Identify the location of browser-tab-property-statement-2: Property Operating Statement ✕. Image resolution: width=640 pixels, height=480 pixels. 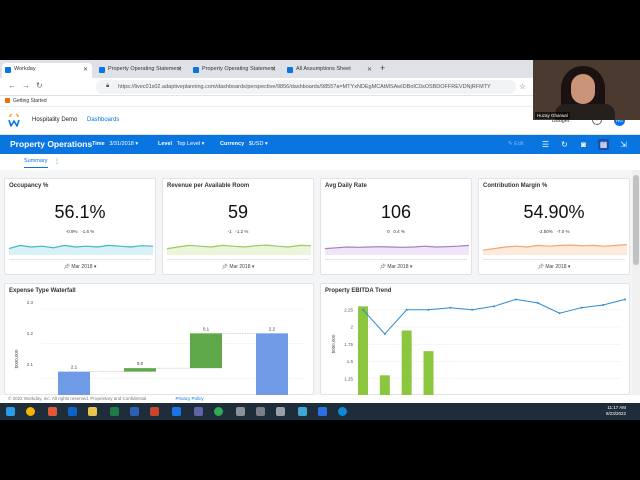
(235, 70).